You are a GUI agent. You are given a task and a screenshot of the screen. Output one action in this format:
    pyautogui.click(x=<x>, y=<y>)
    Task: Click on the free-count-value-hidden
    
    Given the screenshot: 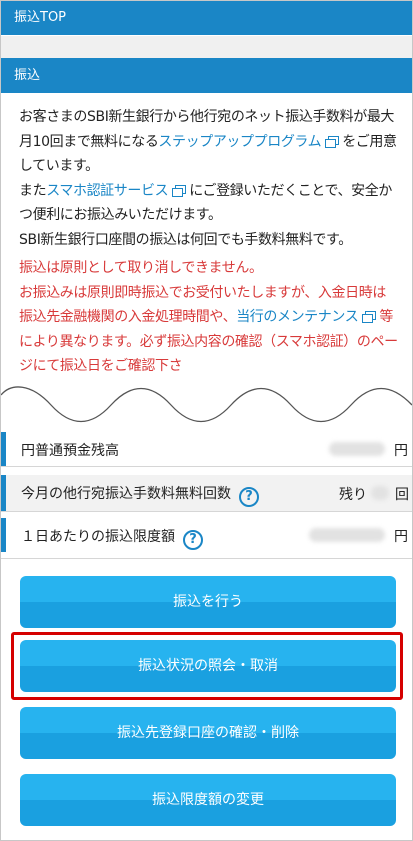 What is the action you would take?
    pyautogui.click(x=380, y=493)
    